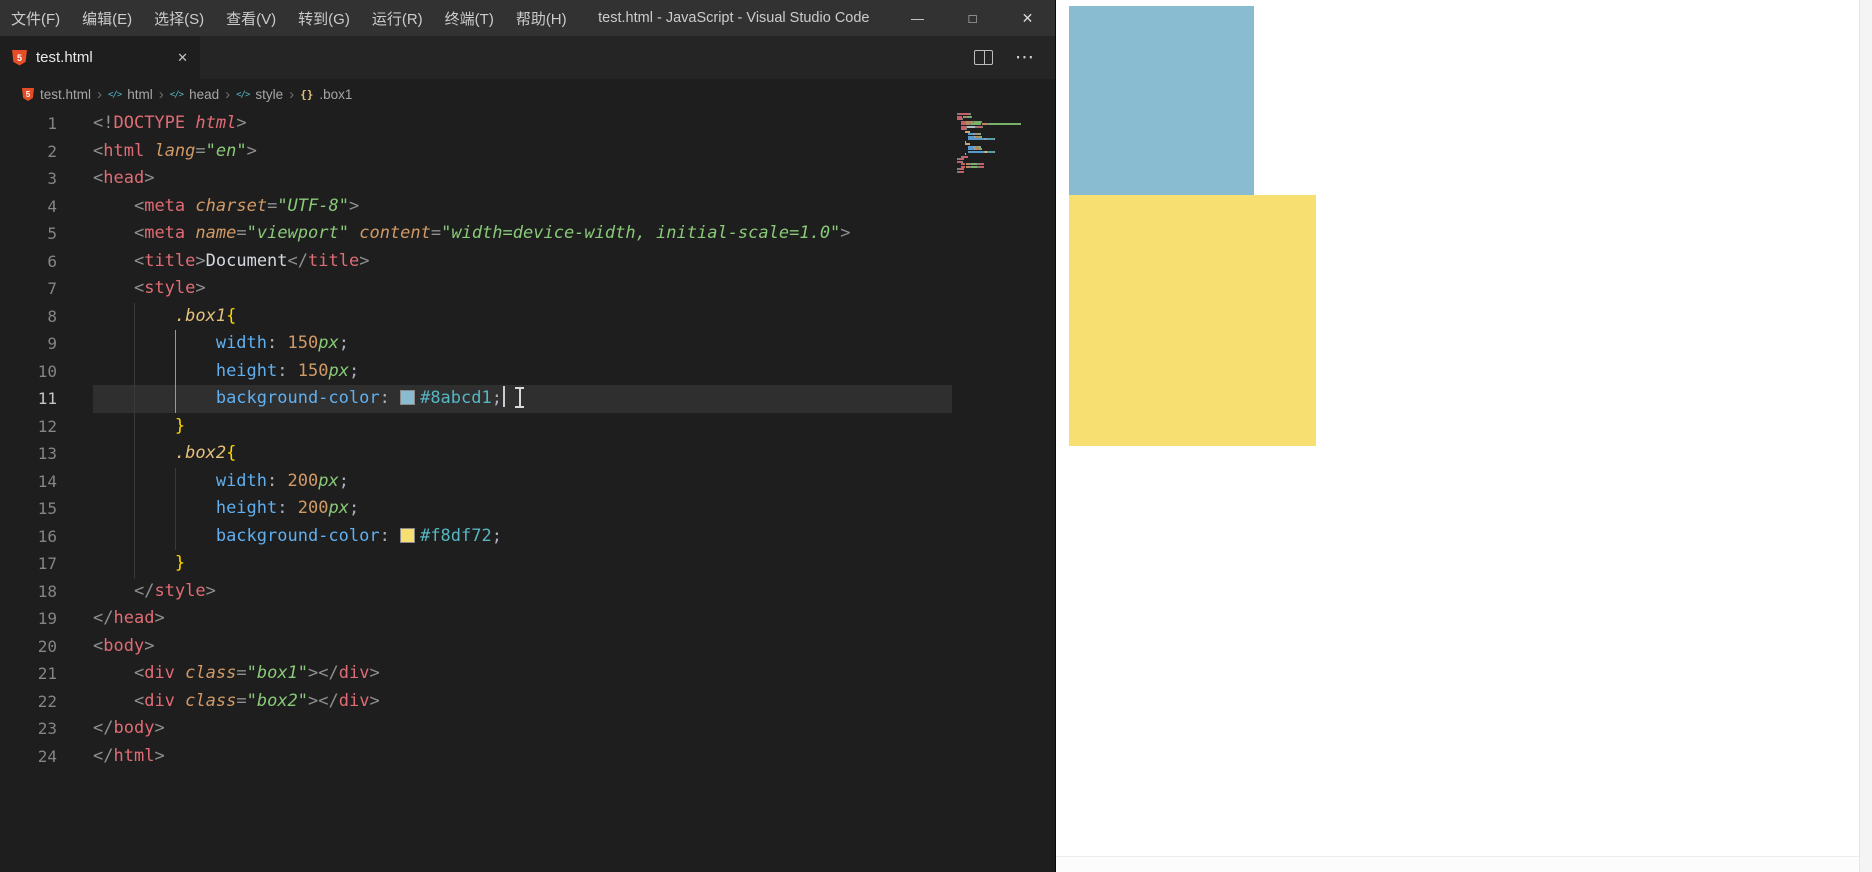 This screenshot has width=1872, height=872. Describe the element at coordinates (397, 18) in the screenshot. I see `menu-item: 运行(R)` at that location.